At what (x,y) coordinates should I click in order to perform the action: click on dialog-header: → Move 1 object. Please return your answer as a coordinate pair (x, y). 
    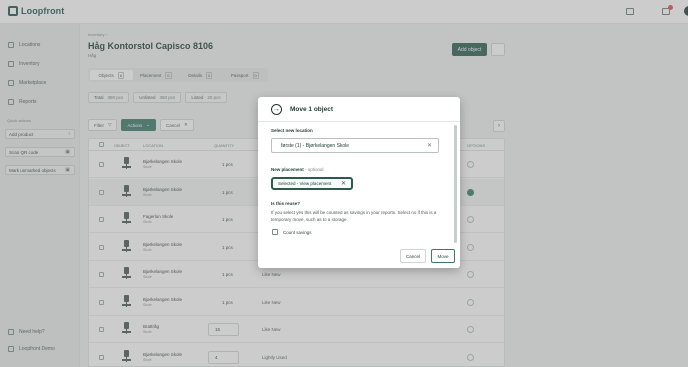
    Looking at the image, I should click on (359, 109).